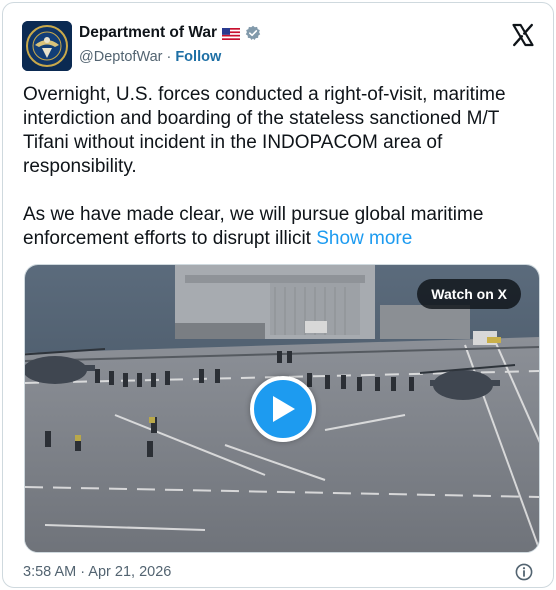  I want to click on verified-badge-icon, so click(253, 33).